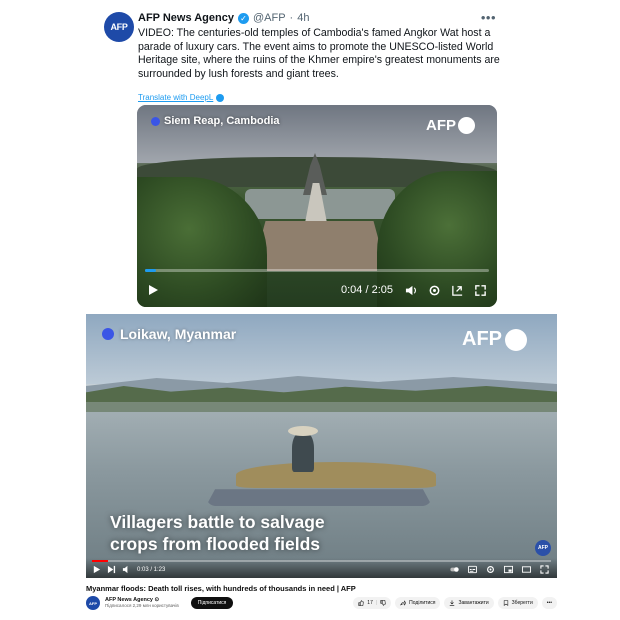  What do you see at coordinates (111, 569) in the screenshot?
I see `next-icon` at bounding box center [111, 569].